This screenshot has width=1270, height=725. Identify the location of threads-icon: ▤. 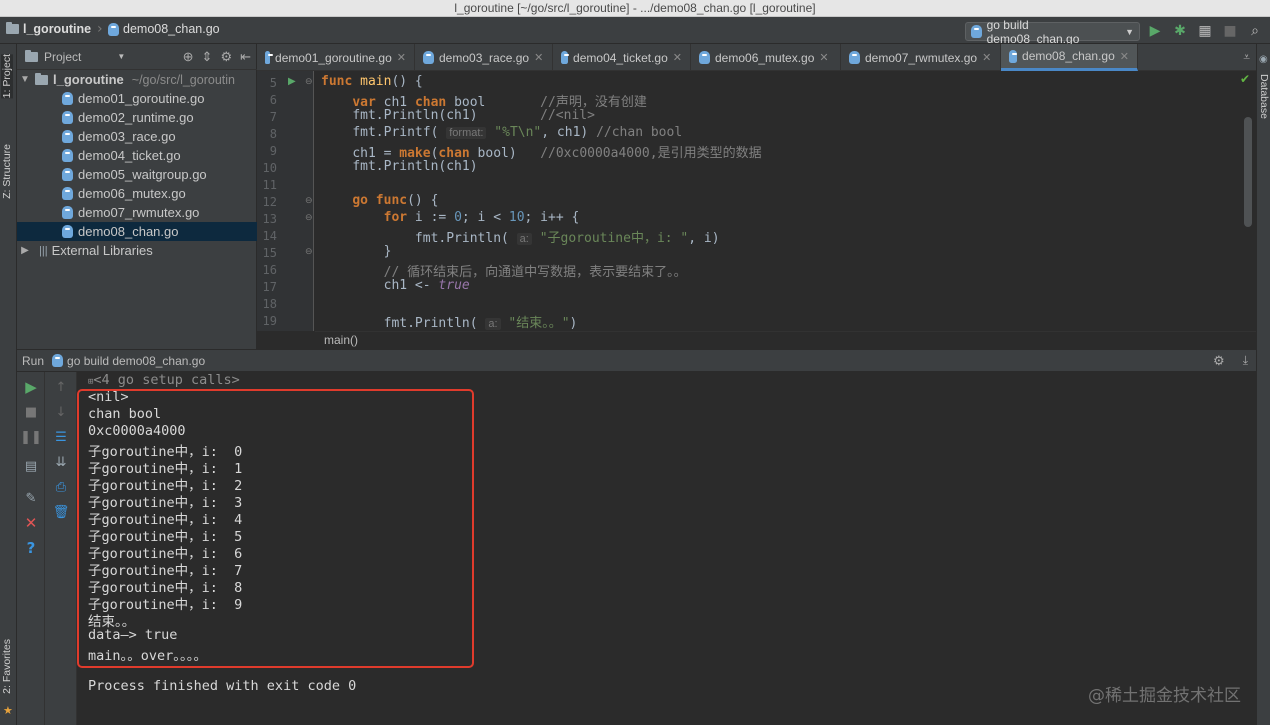
(31, 466).